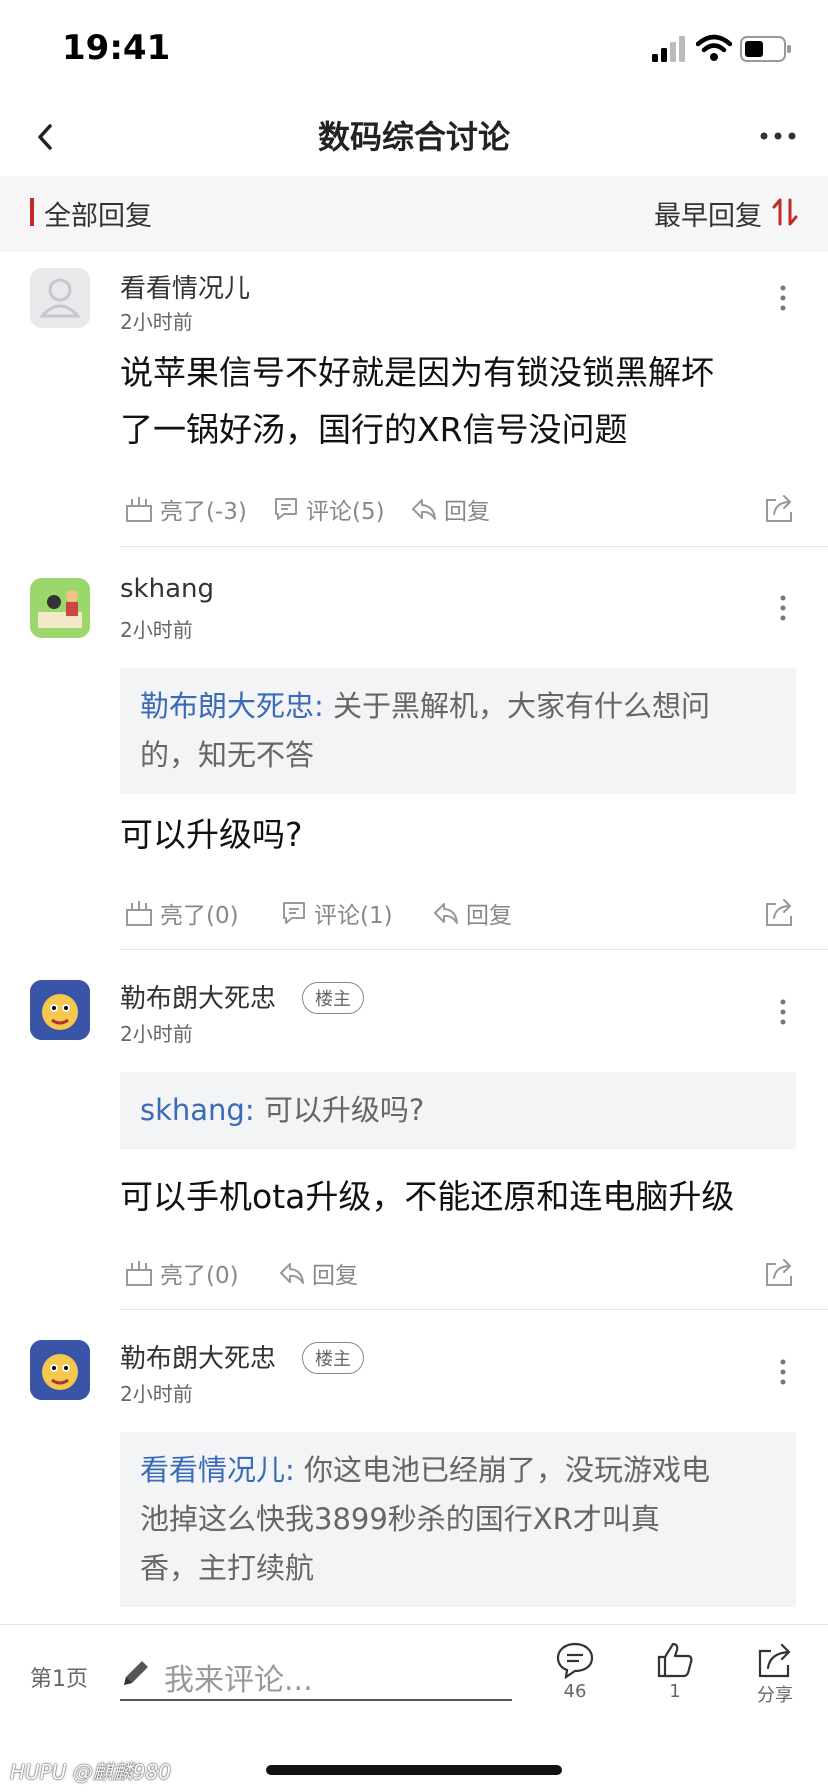 The image size is (828, 1792). What do you see at coordinates (778, 136) in the screenshot?
I see `more-options-icon` at bounding box center [778, 136].